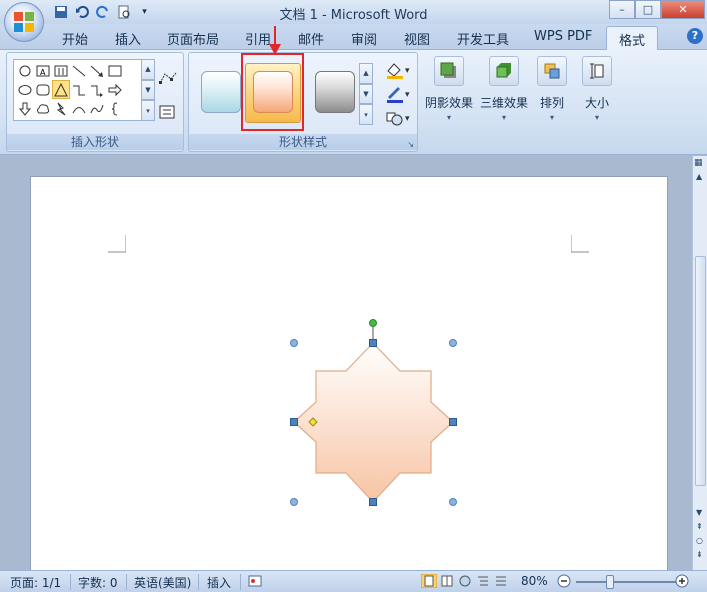 The height and width of the screenshot is (592, 707). What do you see at coordinates (364, 38) in the screenshot?
I see `tab-review: 审阅` at bounding box center [364, 38].